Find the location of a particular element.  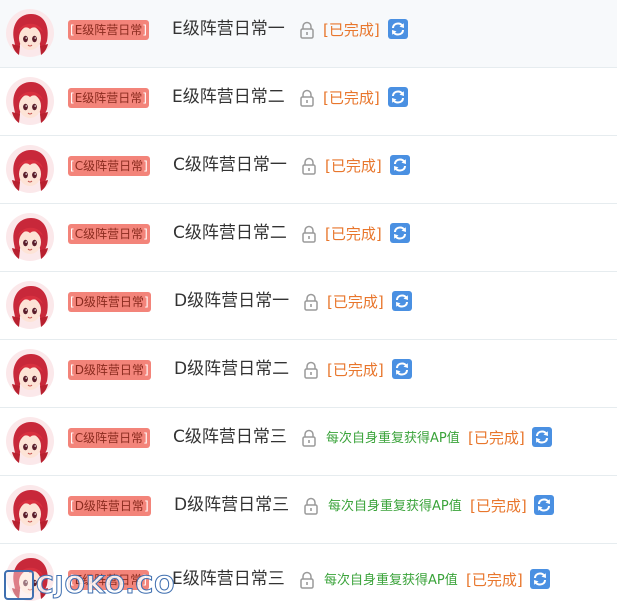

list-item: [C级阵营日常] C级阵营日常二 [已完成] is located at coordinates (308, 238).